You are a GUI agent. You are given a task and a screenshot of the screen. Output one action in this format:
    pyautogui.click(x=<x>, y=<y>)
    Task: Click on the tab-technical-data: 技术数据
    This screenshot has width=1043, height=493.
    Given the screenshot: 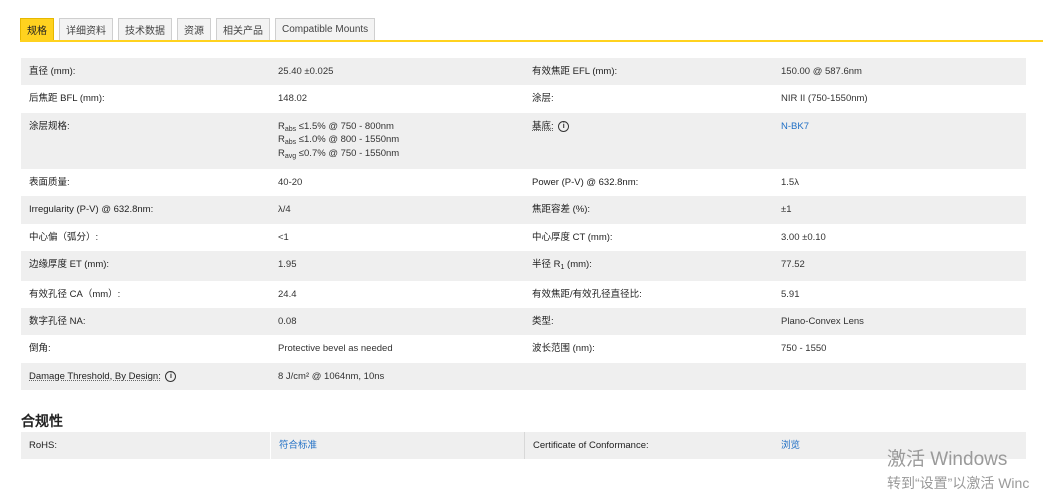 What is the action you would take?
    pyautogui.click(x=145, y=29)
    